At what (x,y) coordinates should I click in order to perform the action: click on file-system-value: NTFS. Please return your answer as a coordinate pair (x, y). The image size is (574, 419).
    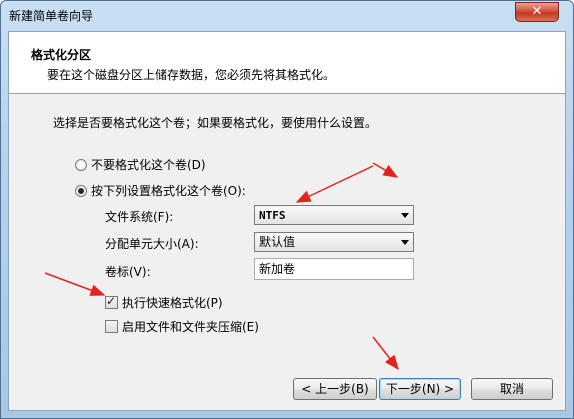
    Looking at the image, I should click on (272, 215).